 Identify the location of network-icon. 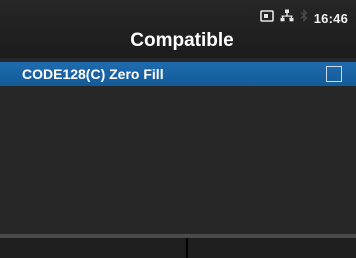
(287, 18).